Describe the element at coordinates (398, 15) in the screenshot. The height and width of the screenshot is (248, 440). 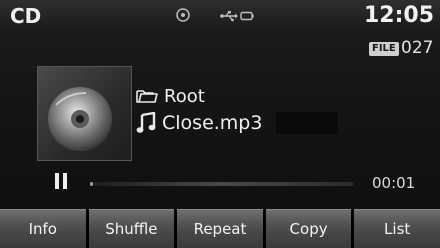
I see `clock: 12:05` at that location.